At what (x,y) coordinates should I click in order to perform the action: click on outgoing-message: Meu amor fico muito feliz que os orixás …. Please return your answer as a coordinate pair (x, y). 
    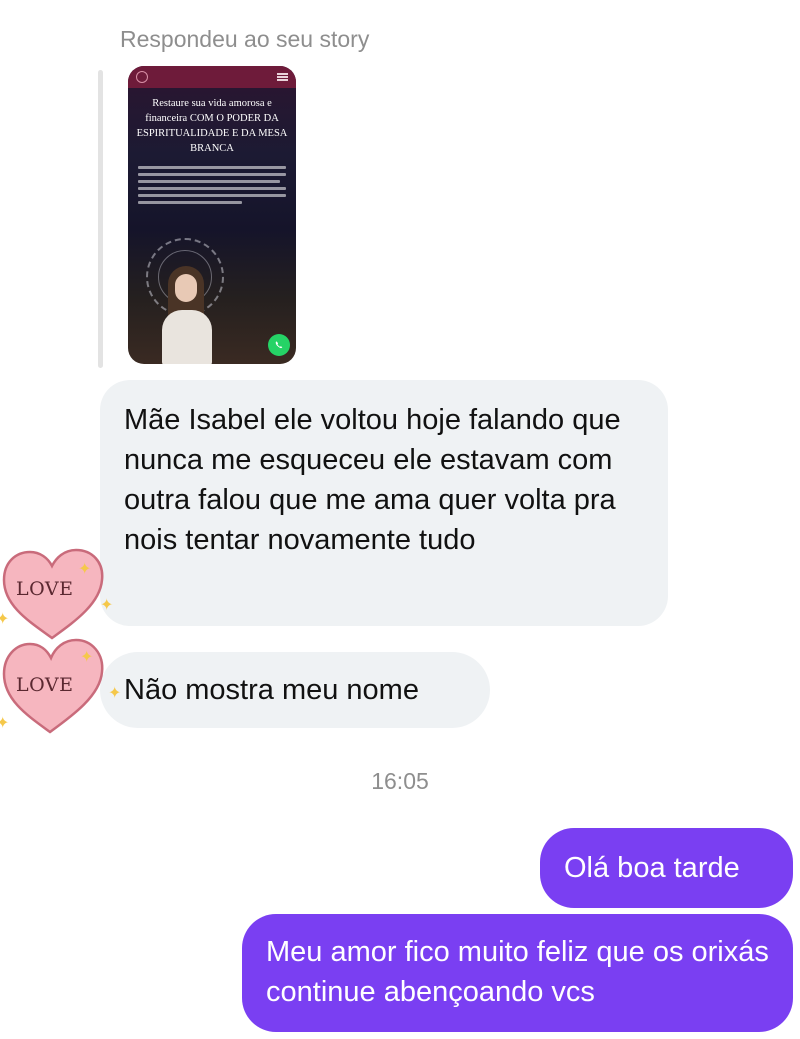
    Looking at the image, I should click on (517, 973).